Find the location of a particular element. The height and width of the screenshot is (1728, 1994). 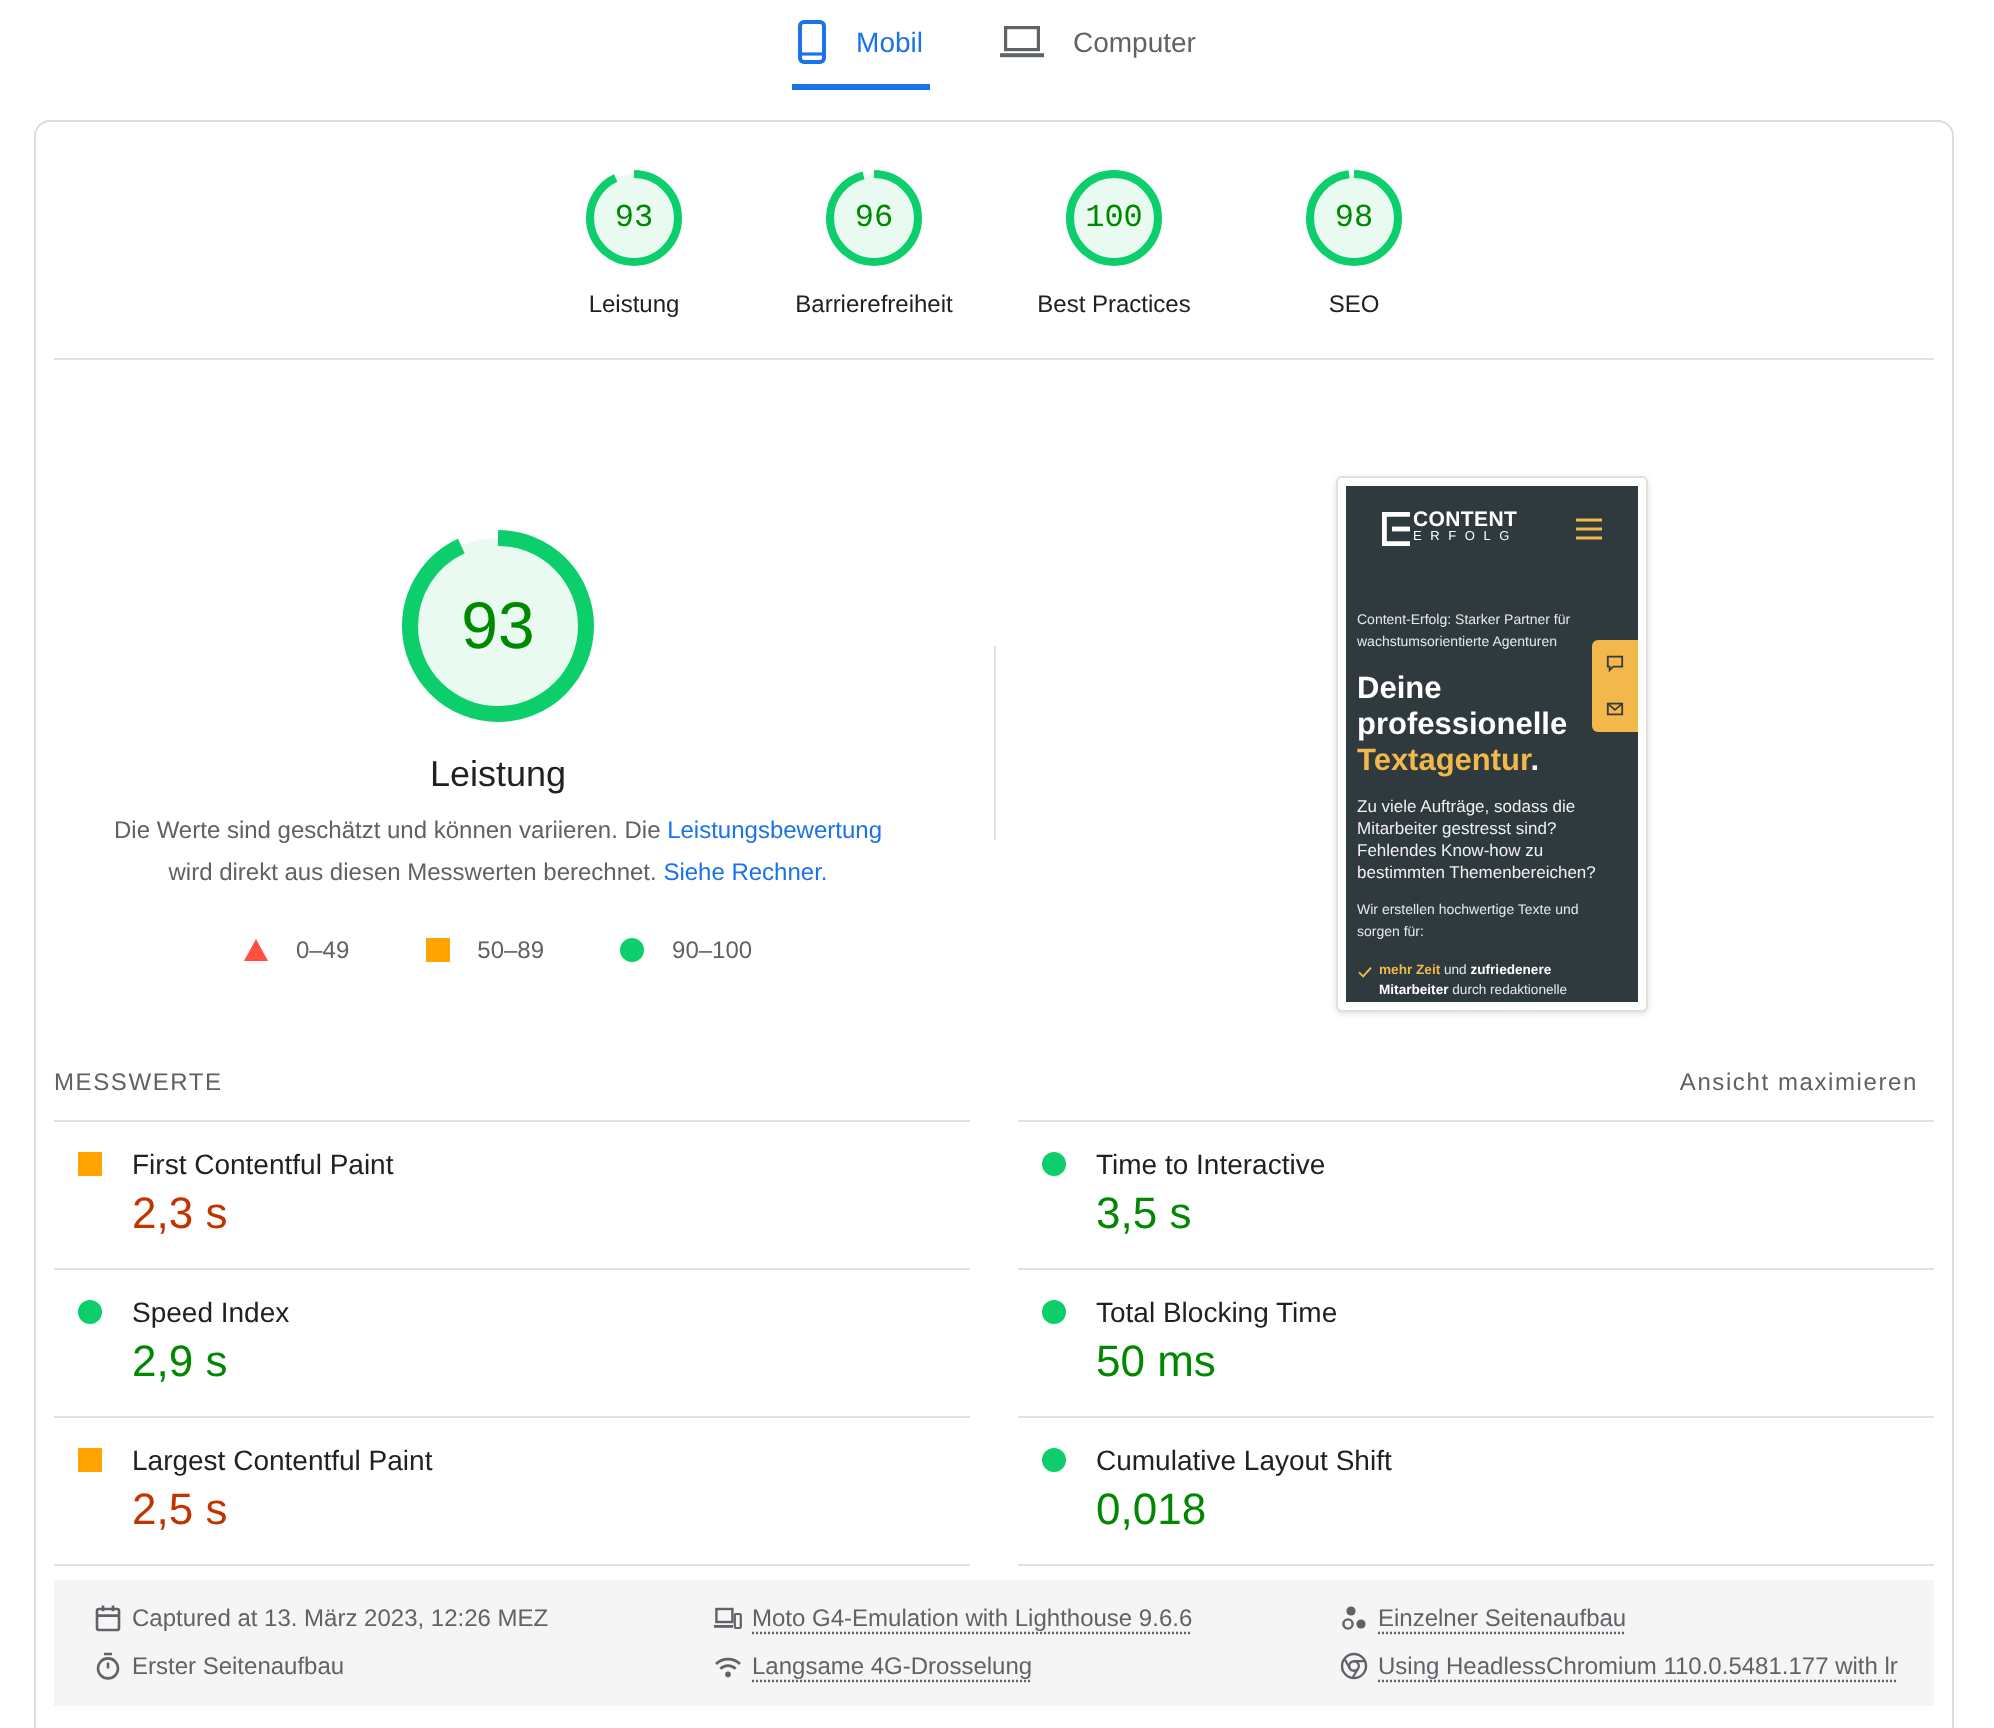

metric-name: Time to Interactive is located at coordinates (1211, 1165).